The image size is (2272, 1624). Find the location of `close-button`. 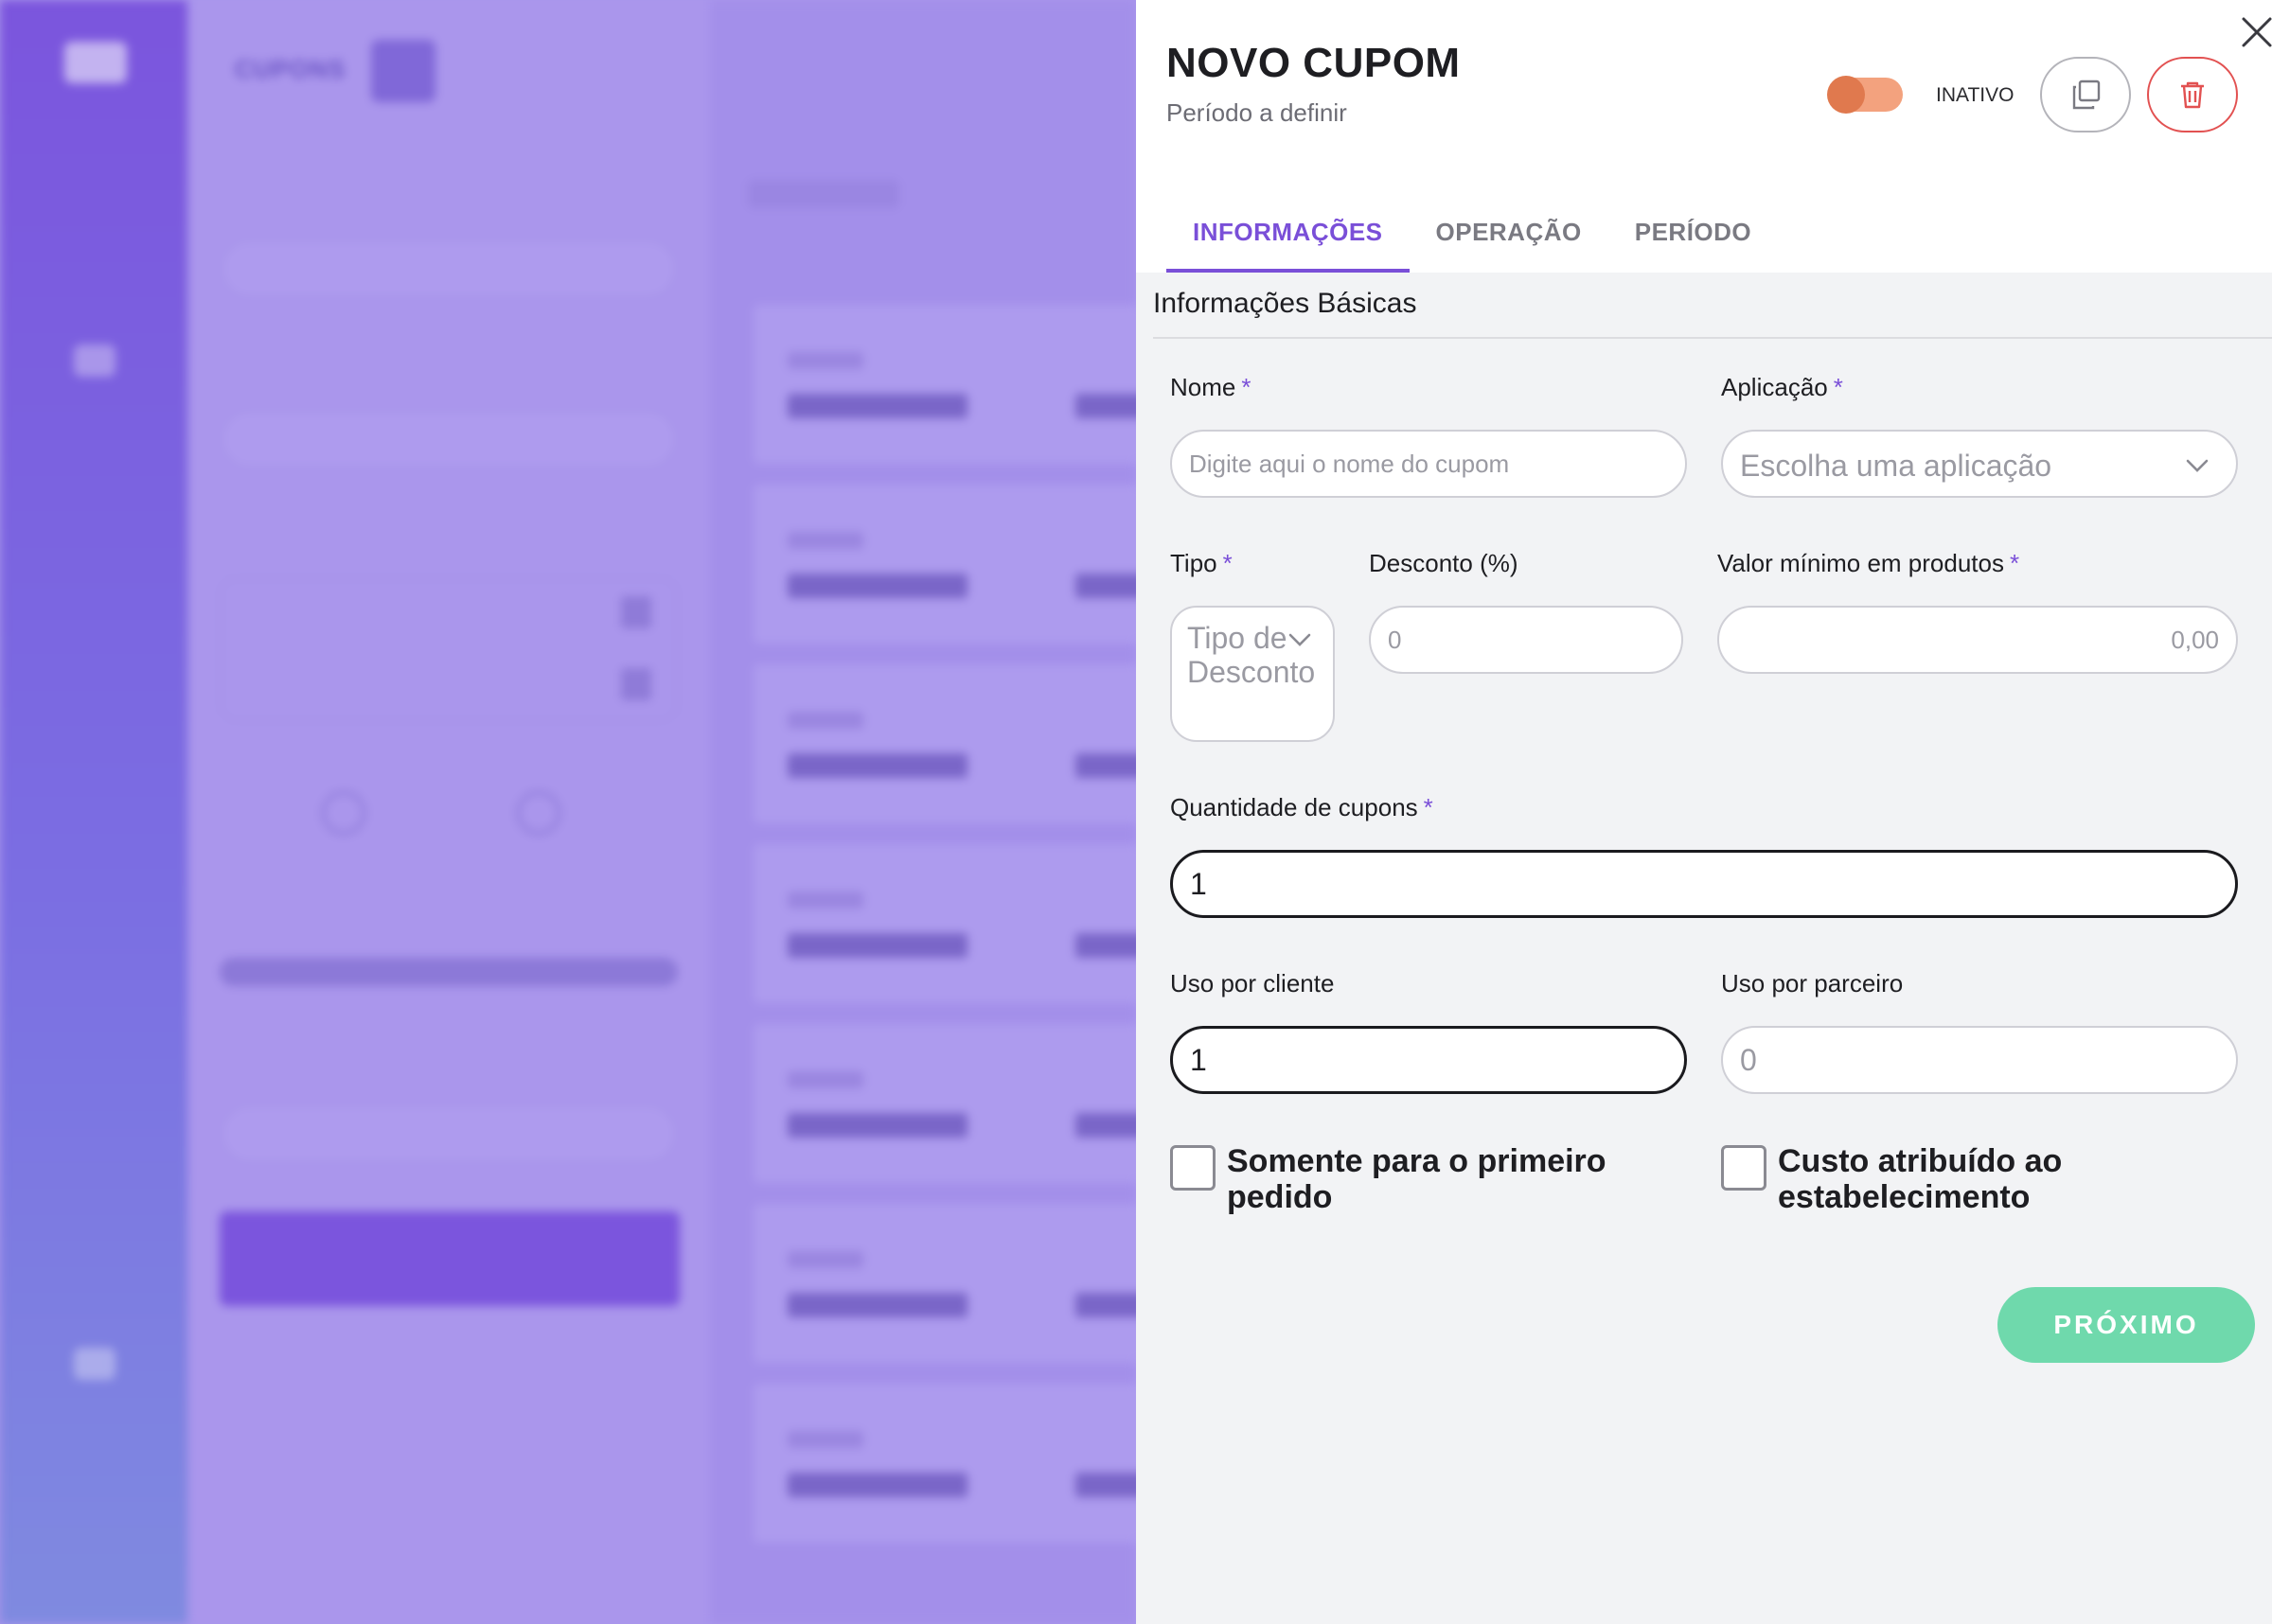

close-button is located at coordinates (2255, 32).